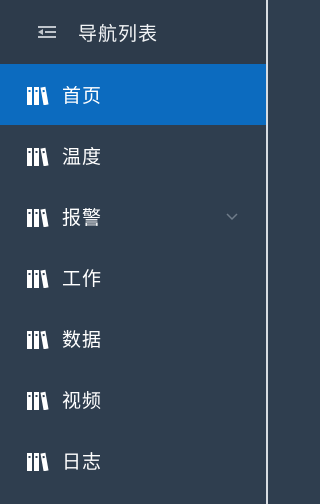  I want to click on sidebar-item-label: 数据, so click(82, 340).